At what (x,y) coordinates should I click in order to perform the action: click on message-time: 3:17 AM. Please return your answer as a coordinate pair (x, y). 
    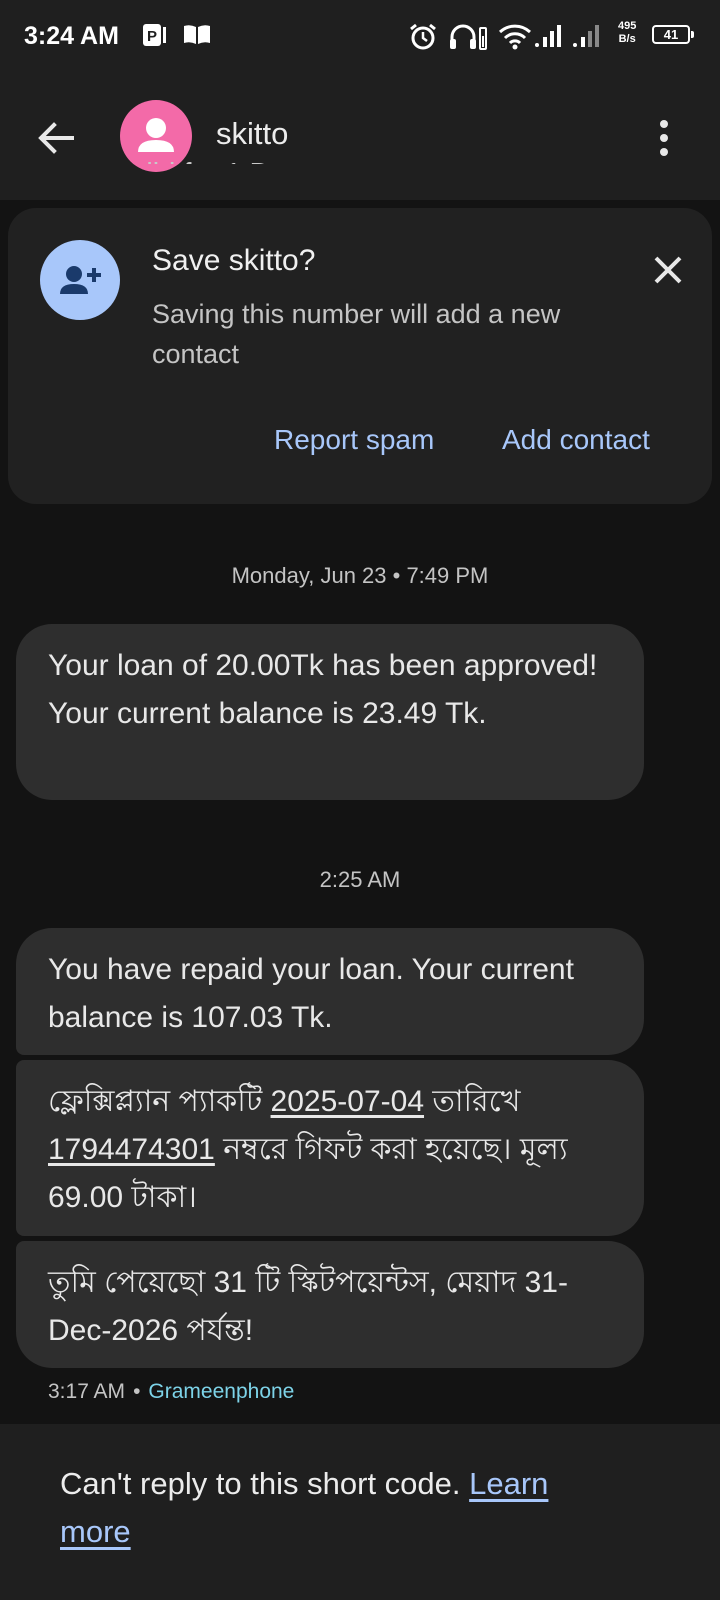
    Looking at the image, I should click on (87, 1391).